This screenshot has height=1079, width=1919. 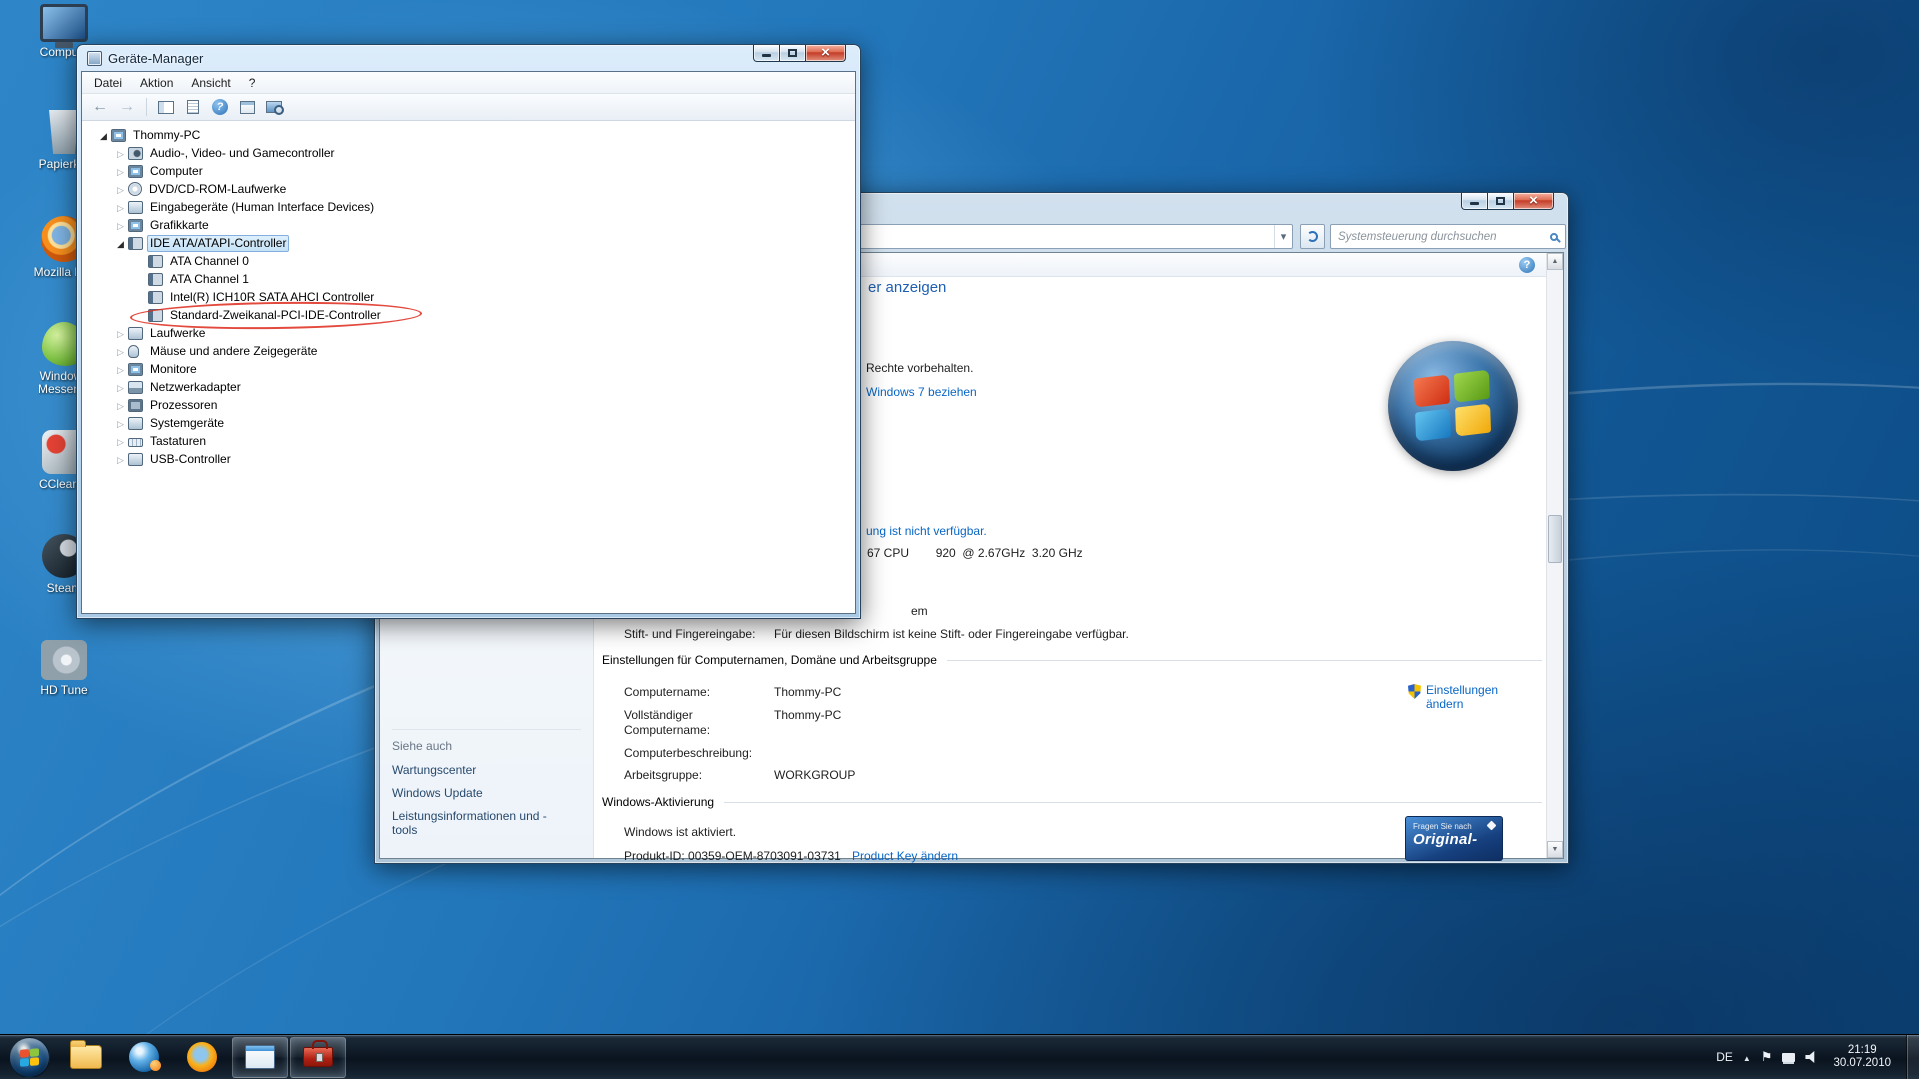 I want to click on get-windows7-link: Windows 7 beziehen, so click(x=921, y=392).